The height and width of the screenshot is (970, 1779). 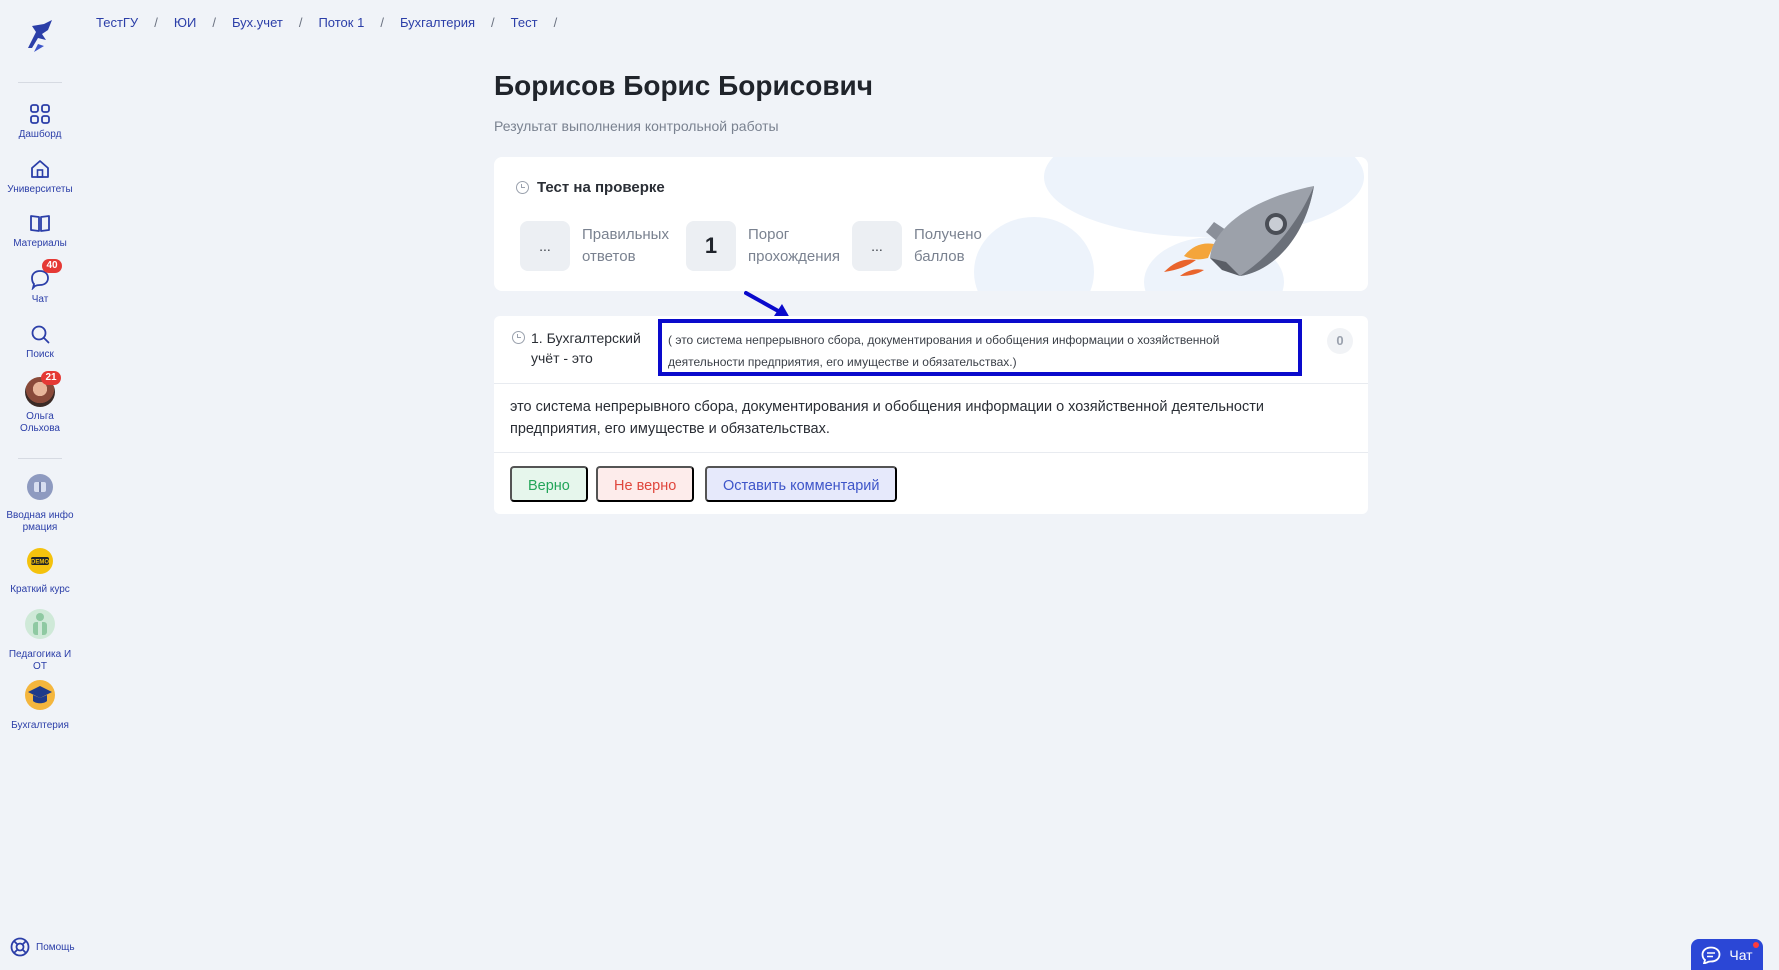 I want to click on sidebar-item-materials: Материалы, so click(x=40, y=231).